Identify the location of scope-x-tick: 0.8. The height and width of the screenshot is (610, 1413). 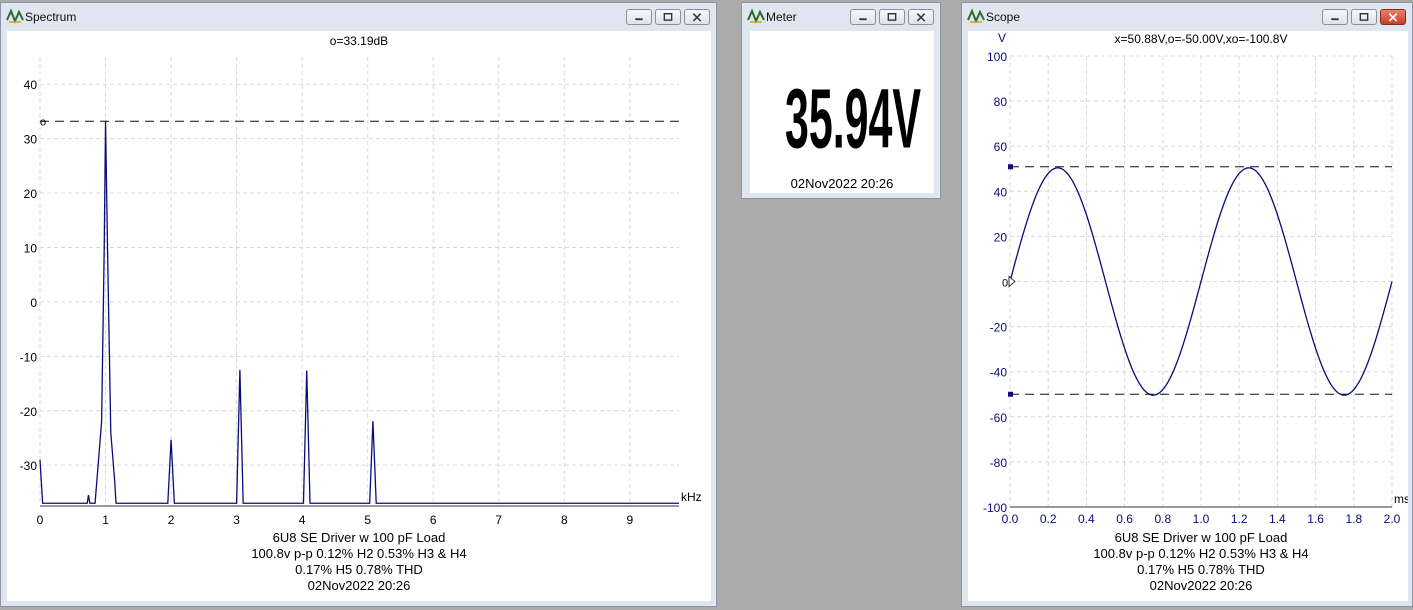
(1162, 519).